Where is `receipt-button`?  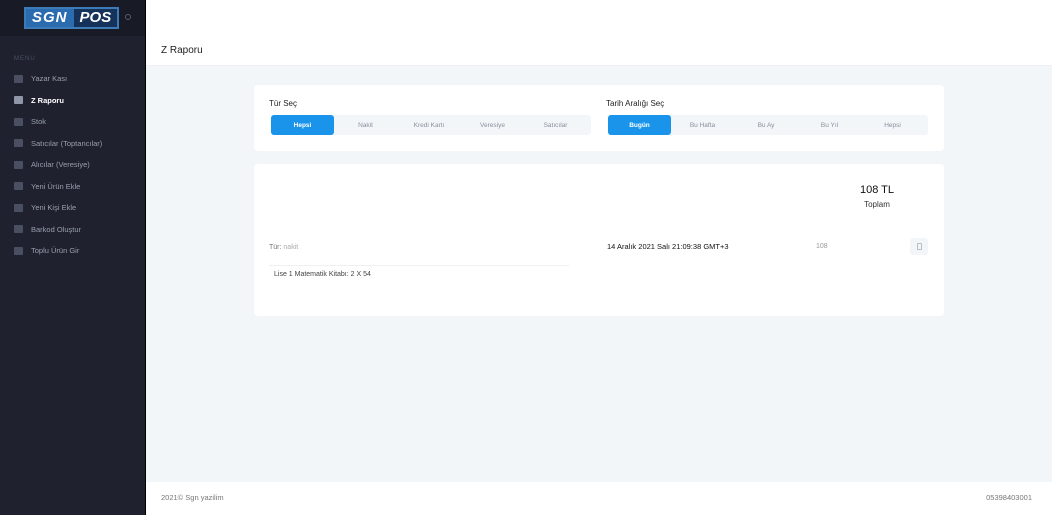 receipt-button is located at coordinates (919, 246).